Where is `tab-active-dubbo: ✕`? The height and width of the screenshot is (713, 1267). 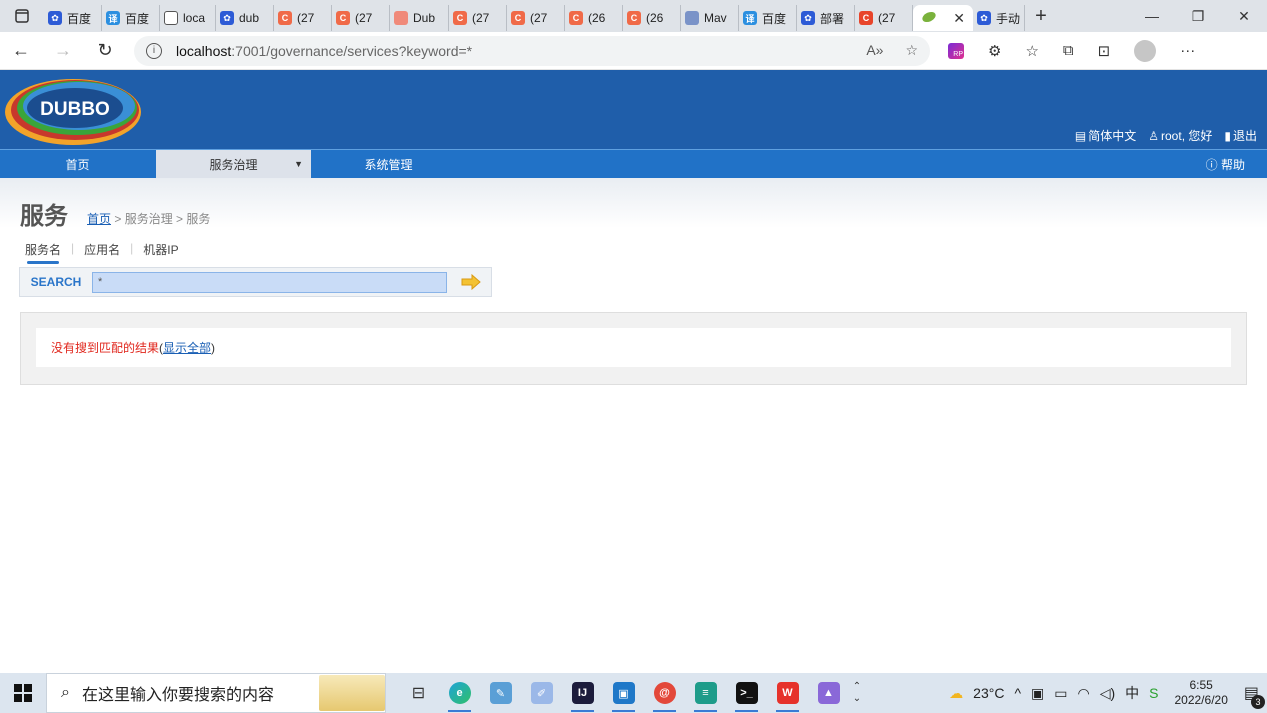 tab-active-dubbo: ✕ is located at coordinates (943, 18).